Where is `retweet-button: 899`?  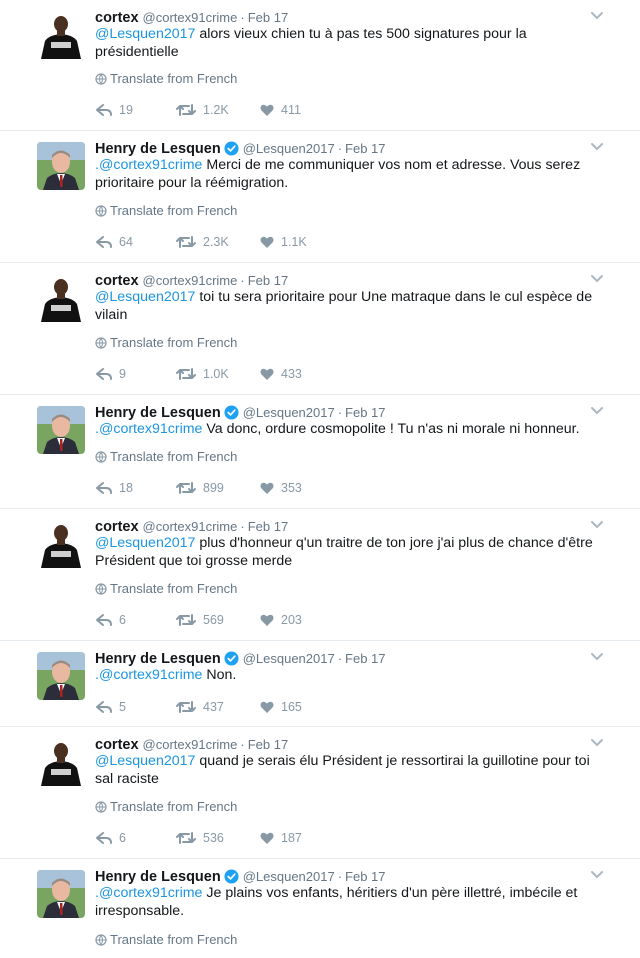
retweet-button: 899 is located at coordinates (199, 488).